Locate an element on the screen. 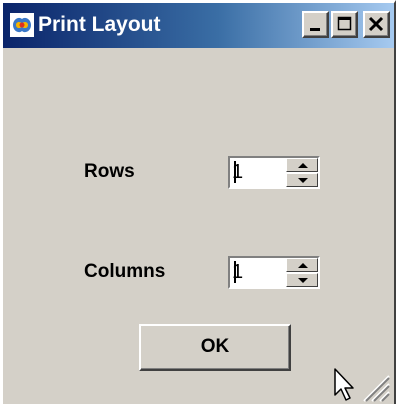 This screenshot has height=404, width=399. rows-spin-up is located at coordinates (302, 165).